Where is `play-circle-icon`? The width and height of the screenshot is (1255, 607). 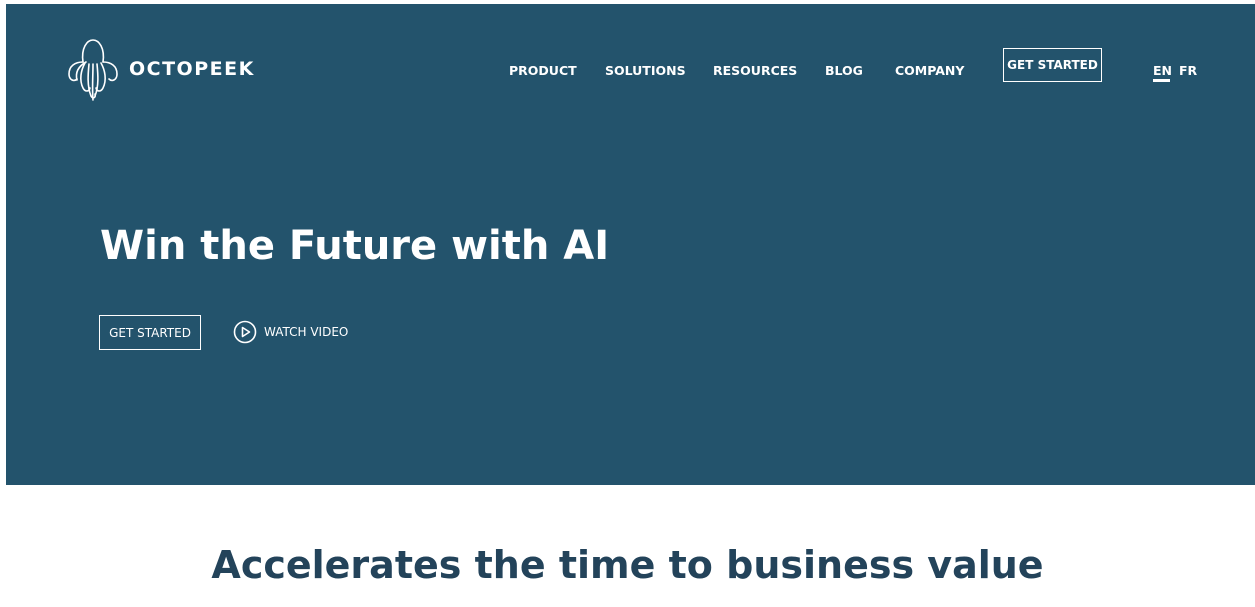 play-circle-icon is located at coordinates (248, 332).